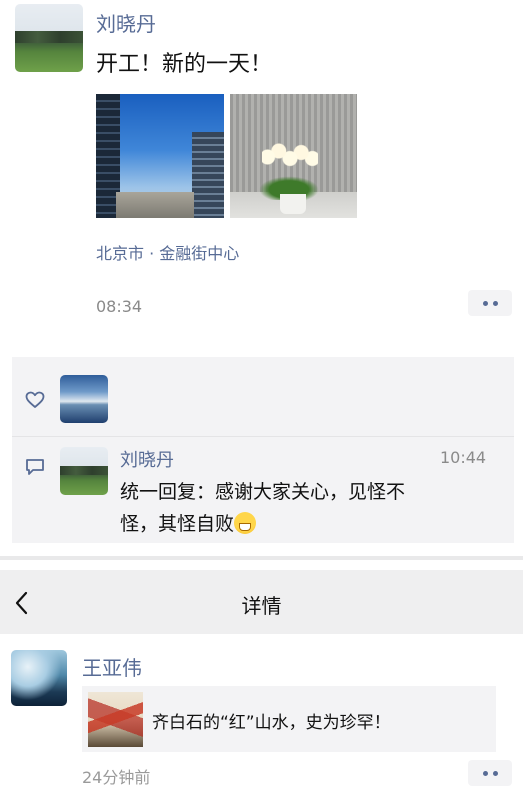 This screenshot has width=523, height=789. I want to click on post2-time-ago: 24分钟前, so click(116, 777).